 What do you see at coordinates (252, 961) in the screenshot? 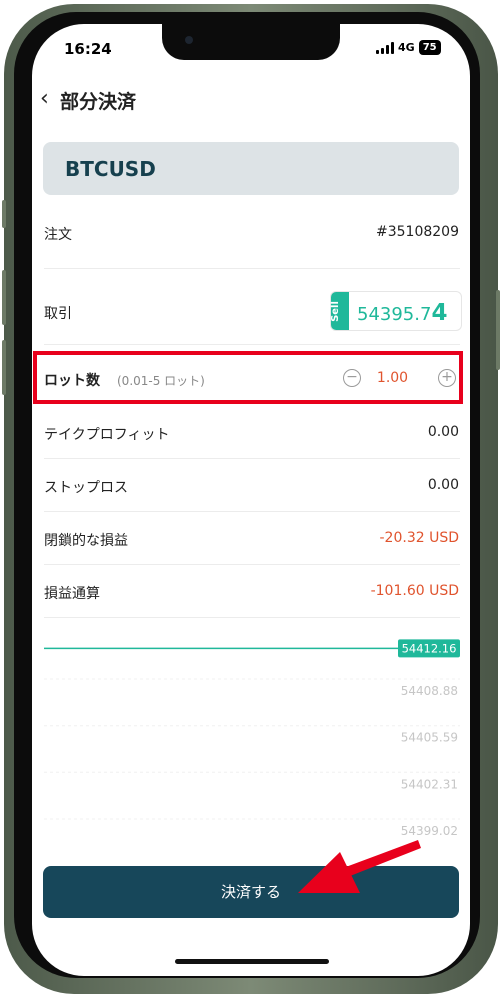
I see `home-indicator` at bounding box center [252, 961].